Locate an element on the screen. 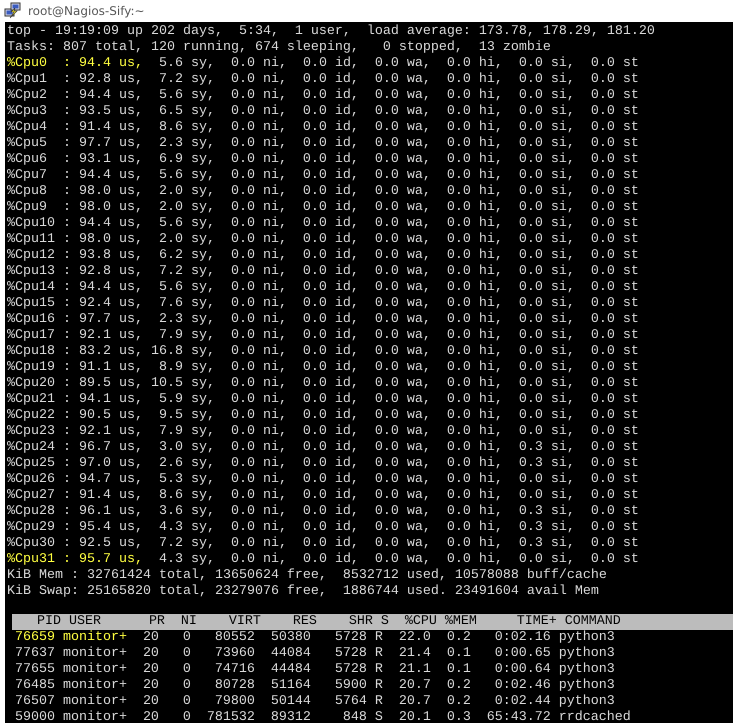 This screenshot has height=723, width=733. table-cell-text: 0:00.64 is located at coordinates (522, 670).